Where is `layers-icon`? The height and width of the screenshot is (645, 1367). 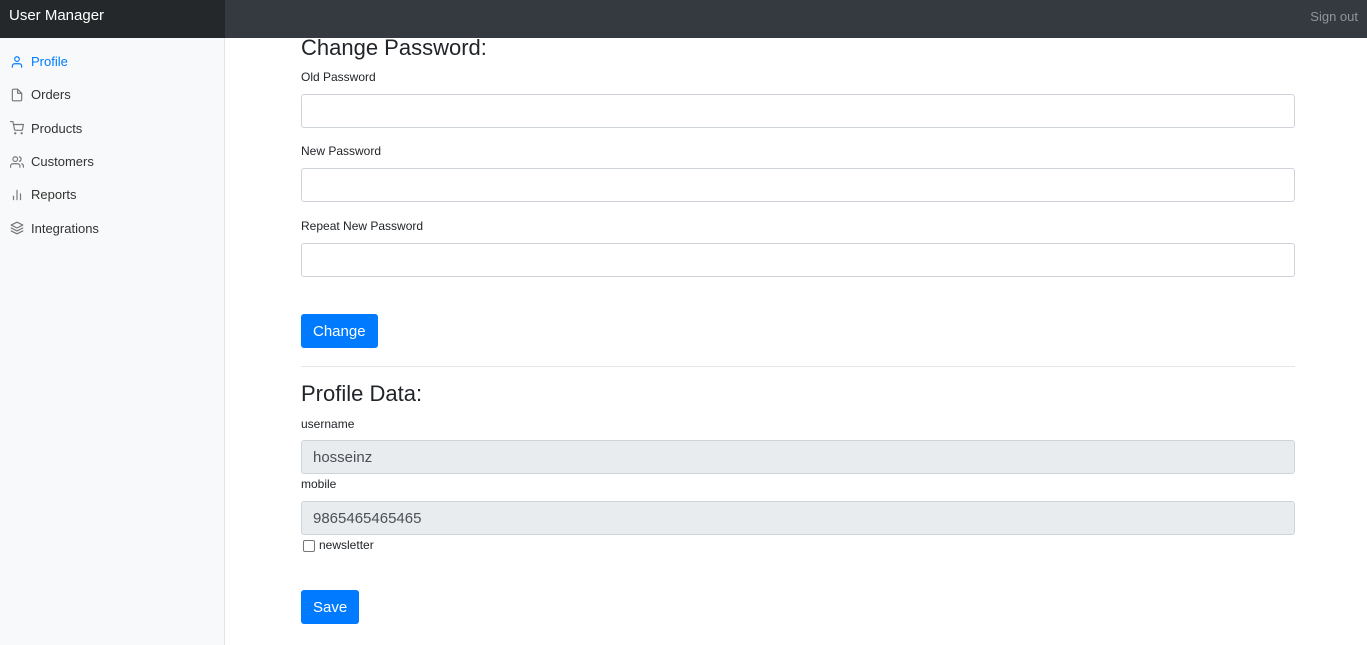 layers-icon is located at coordinates (17, 228).